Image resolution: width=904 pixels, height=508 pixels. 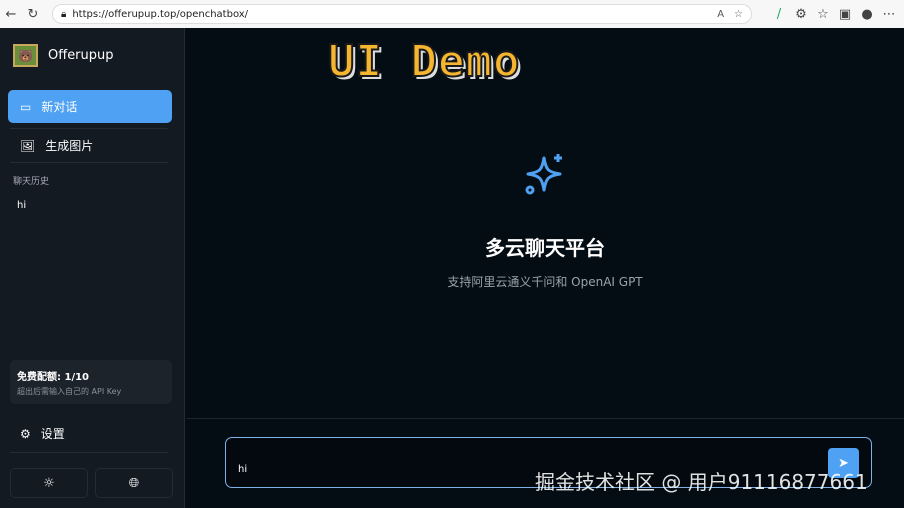 What do you see at coordinates (845, 14) in the screenshot?
I see `collections-icon: ▣` at bounding box center [845, 14].